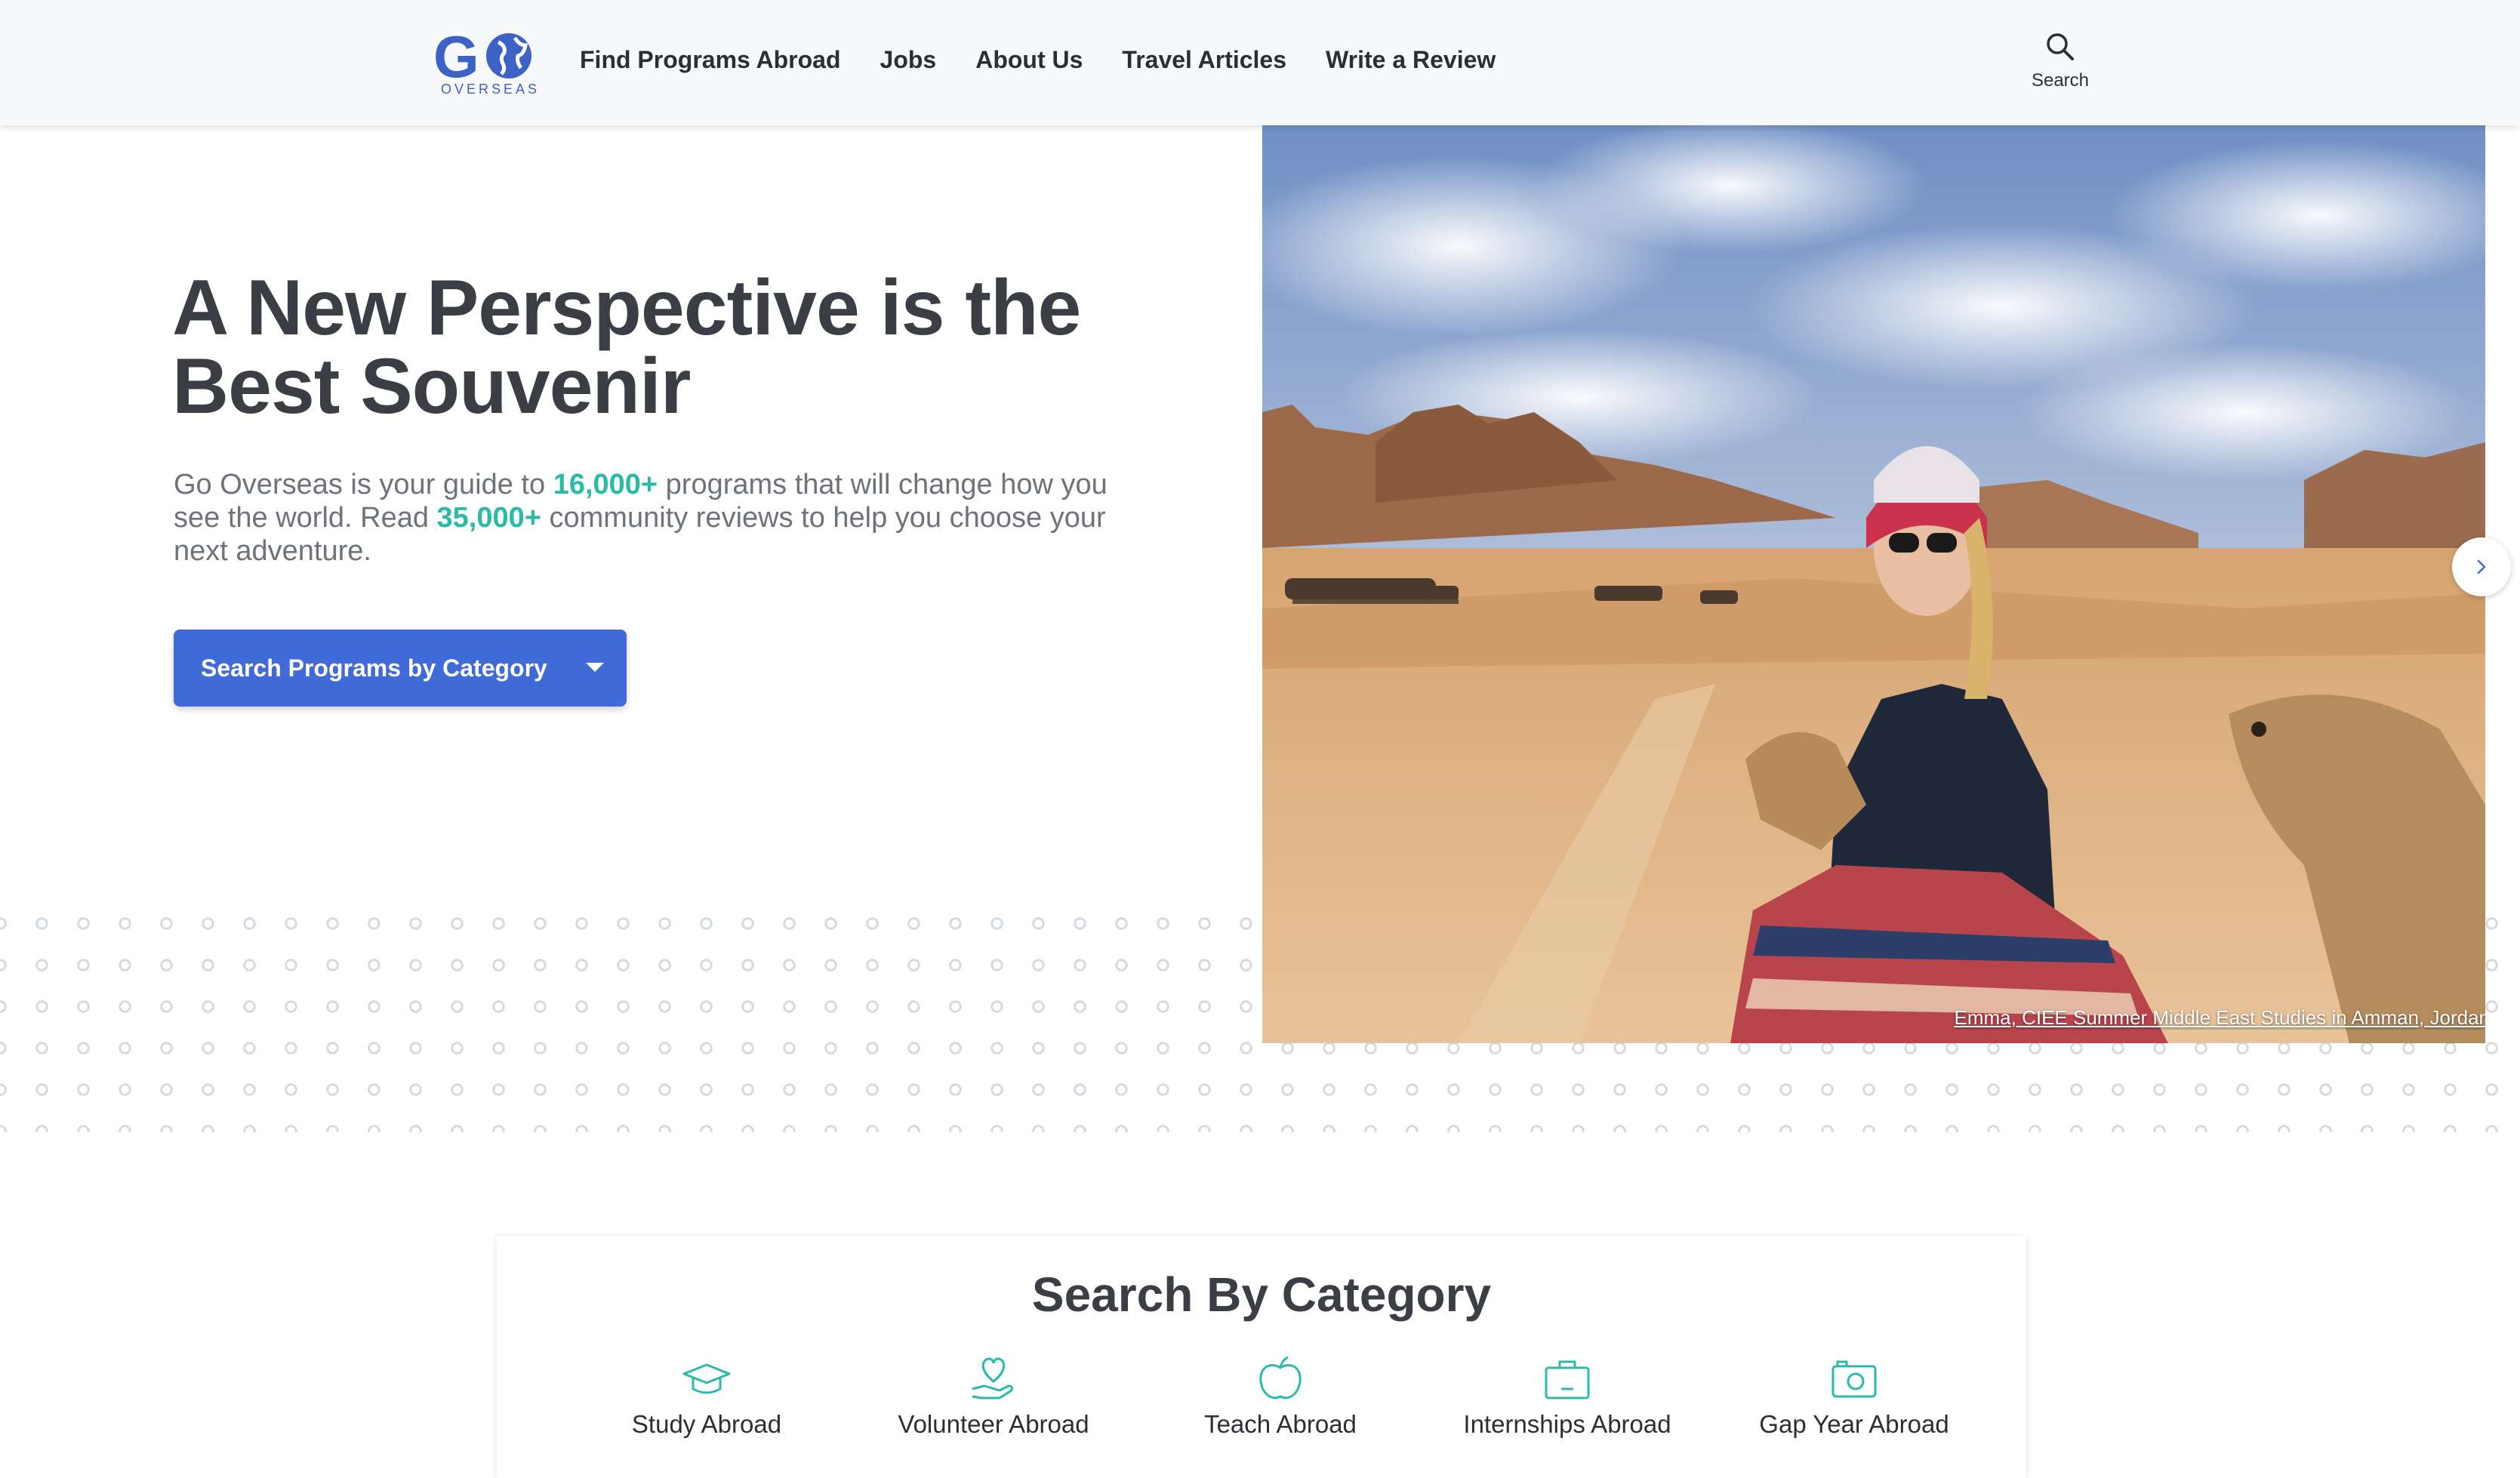 This screenshot has width=2520, height=1478. What do you see at coordinates (374, 668) in the screenshot?
I see `cta-label: Search Programs by Category` at bounding box center [374, 668].